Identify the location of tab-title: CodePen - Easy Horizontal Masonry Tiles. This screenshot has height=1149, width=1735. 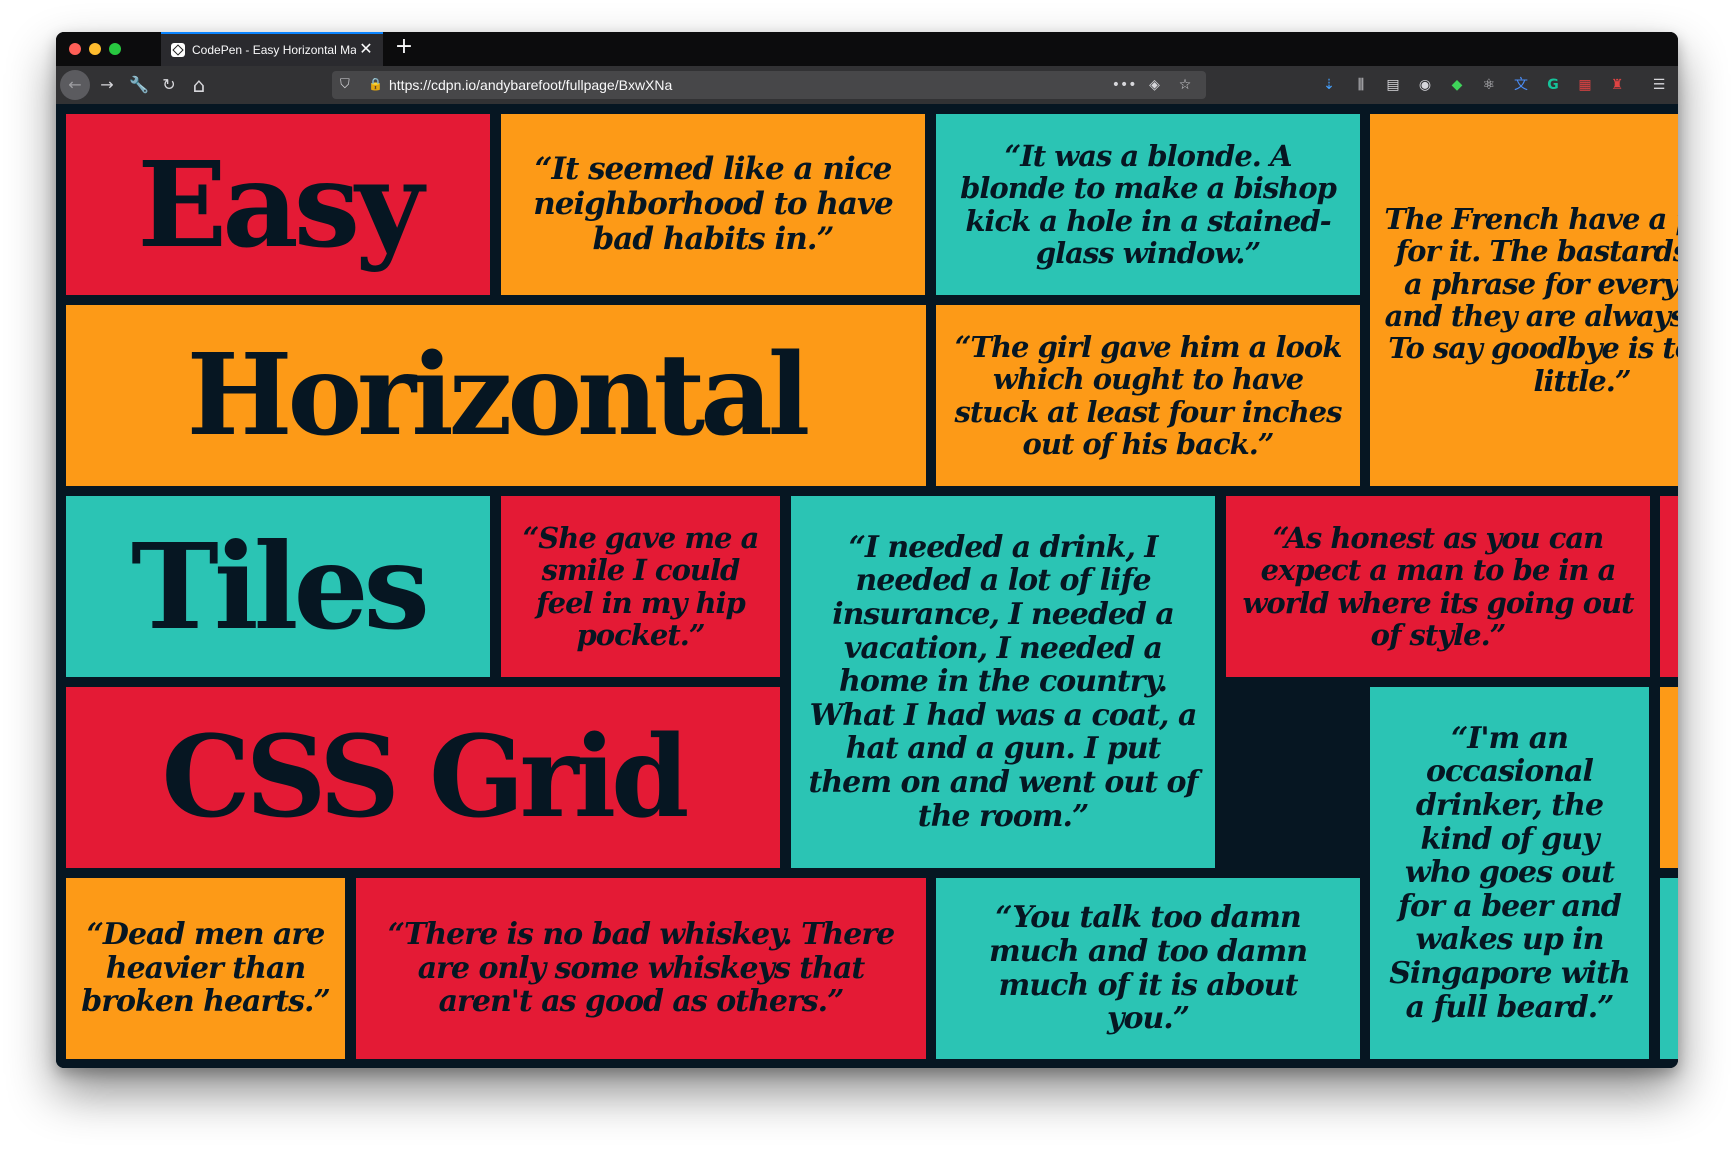
(274, 50).